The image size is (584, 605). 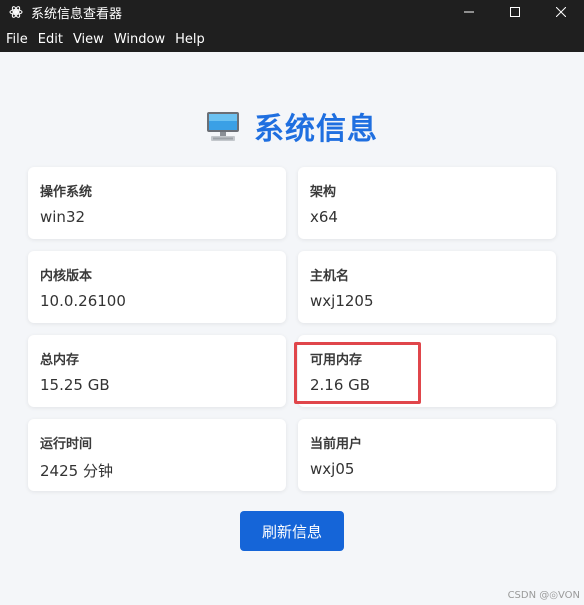 What do you see at coordinates (190, 39) in the screenshot?
I see `menu-help: Help` at bounding box center [190, 39].